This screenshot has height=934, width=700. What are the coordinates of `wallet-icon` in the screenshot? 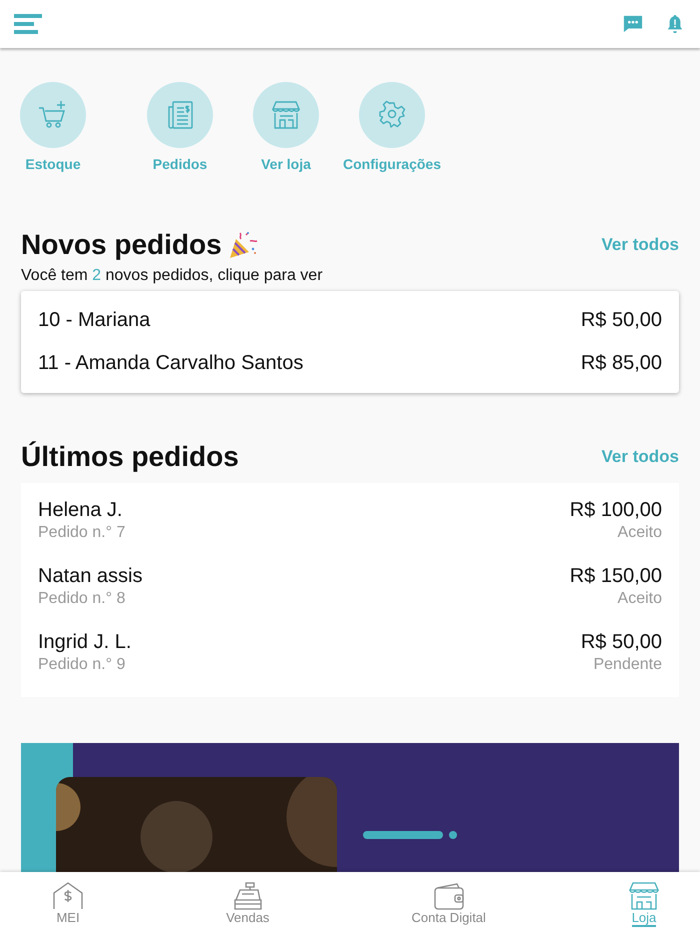 It's located at (448, 896).